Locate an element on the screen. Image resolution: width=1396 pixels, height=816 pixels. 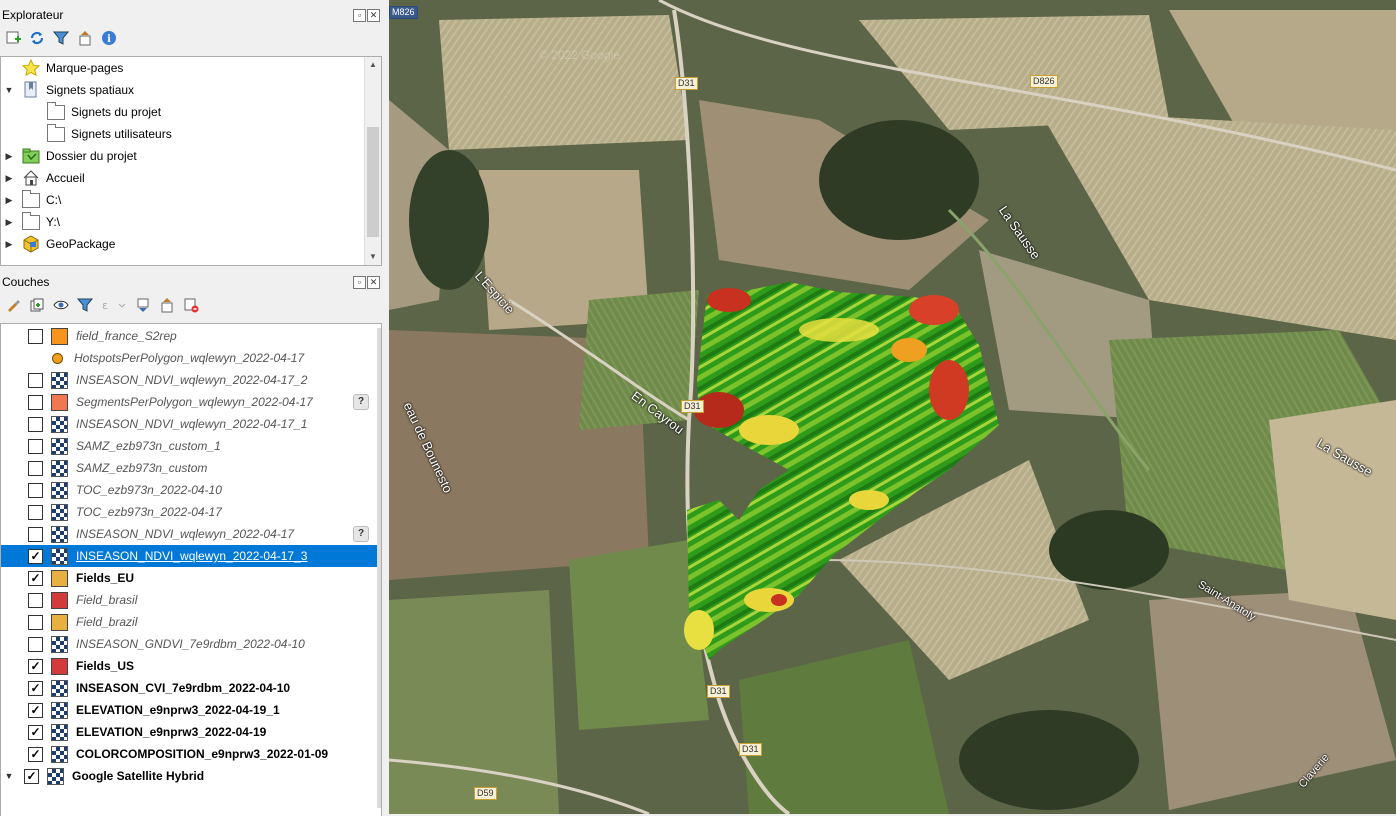
explorer-item-label: Signets du projet is located at coordinates (116, 112).